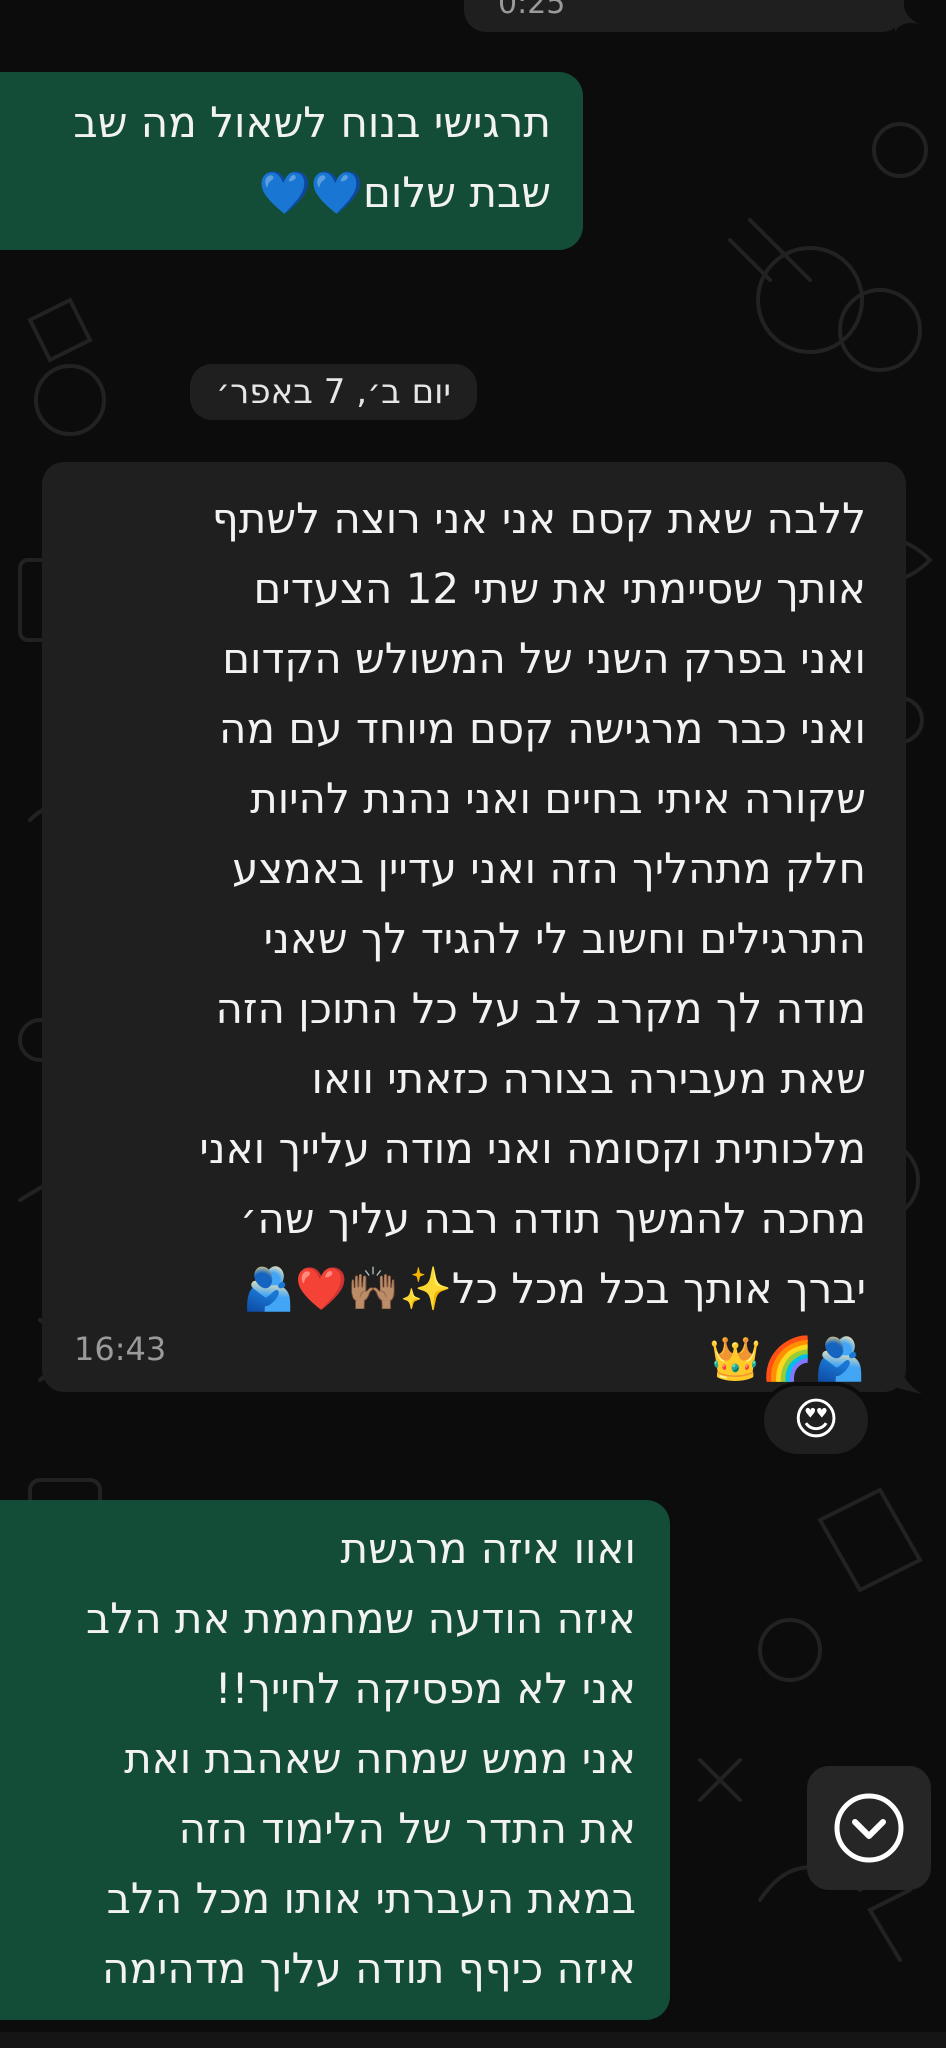  I want to click on date-divider: יום ב׳, 7 באפר׳, so click(334, 392).